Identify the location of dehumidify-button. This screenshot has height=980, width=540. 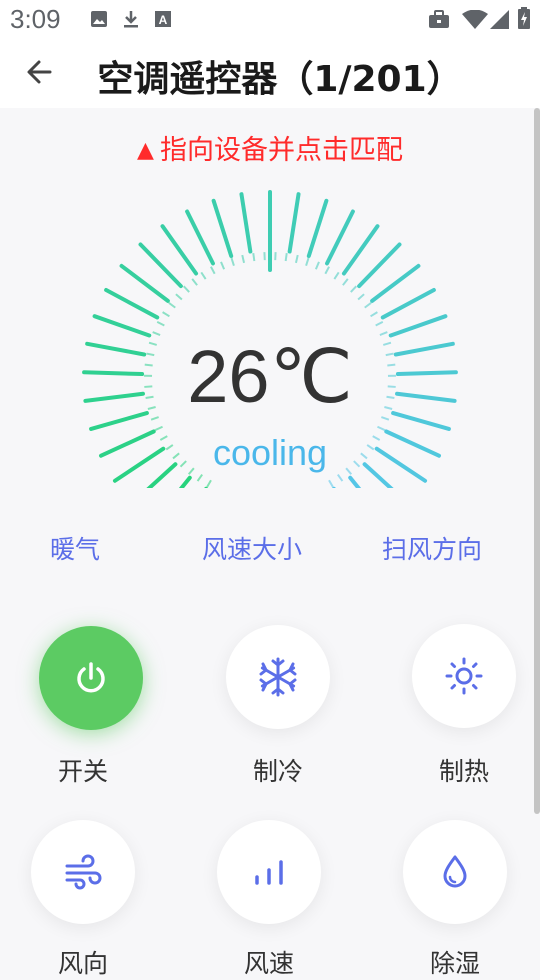
(455, 872).